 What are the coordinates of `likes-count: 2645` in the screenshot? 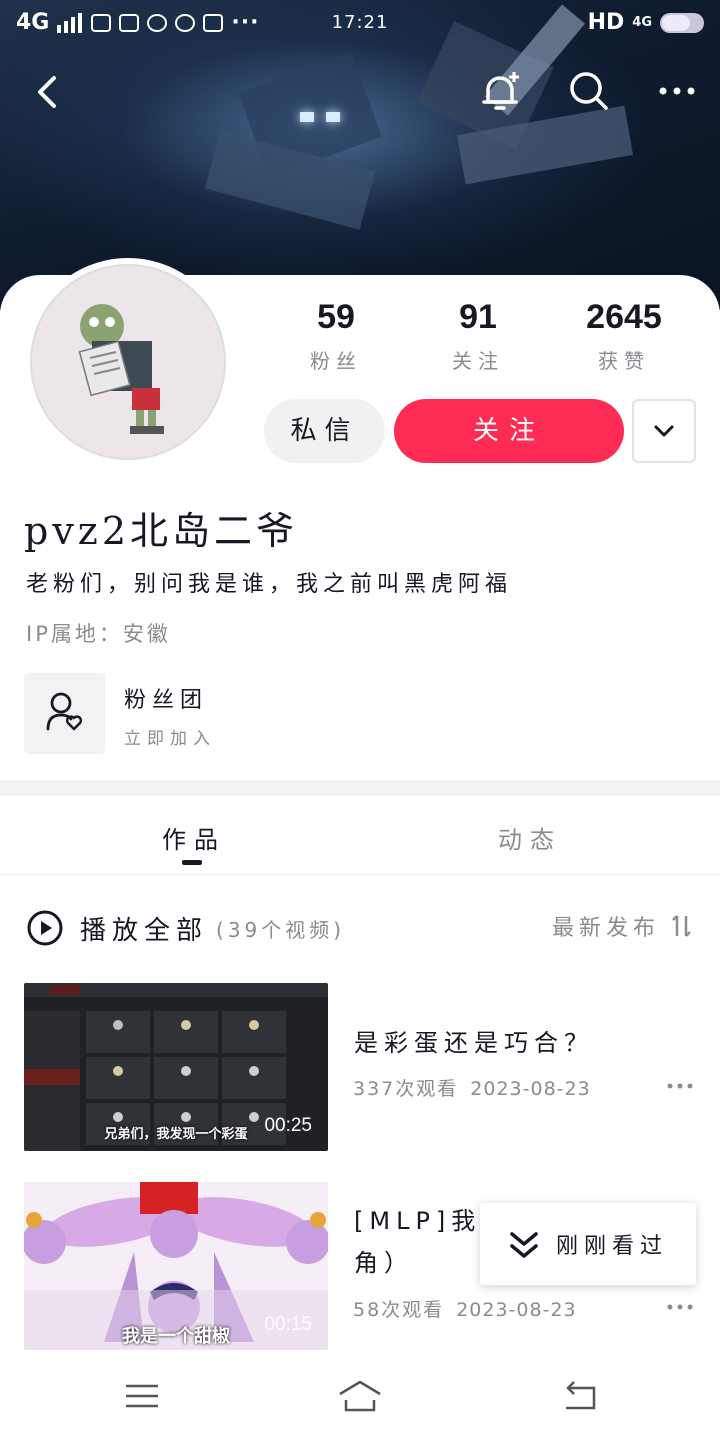 It's located at (624, 317).